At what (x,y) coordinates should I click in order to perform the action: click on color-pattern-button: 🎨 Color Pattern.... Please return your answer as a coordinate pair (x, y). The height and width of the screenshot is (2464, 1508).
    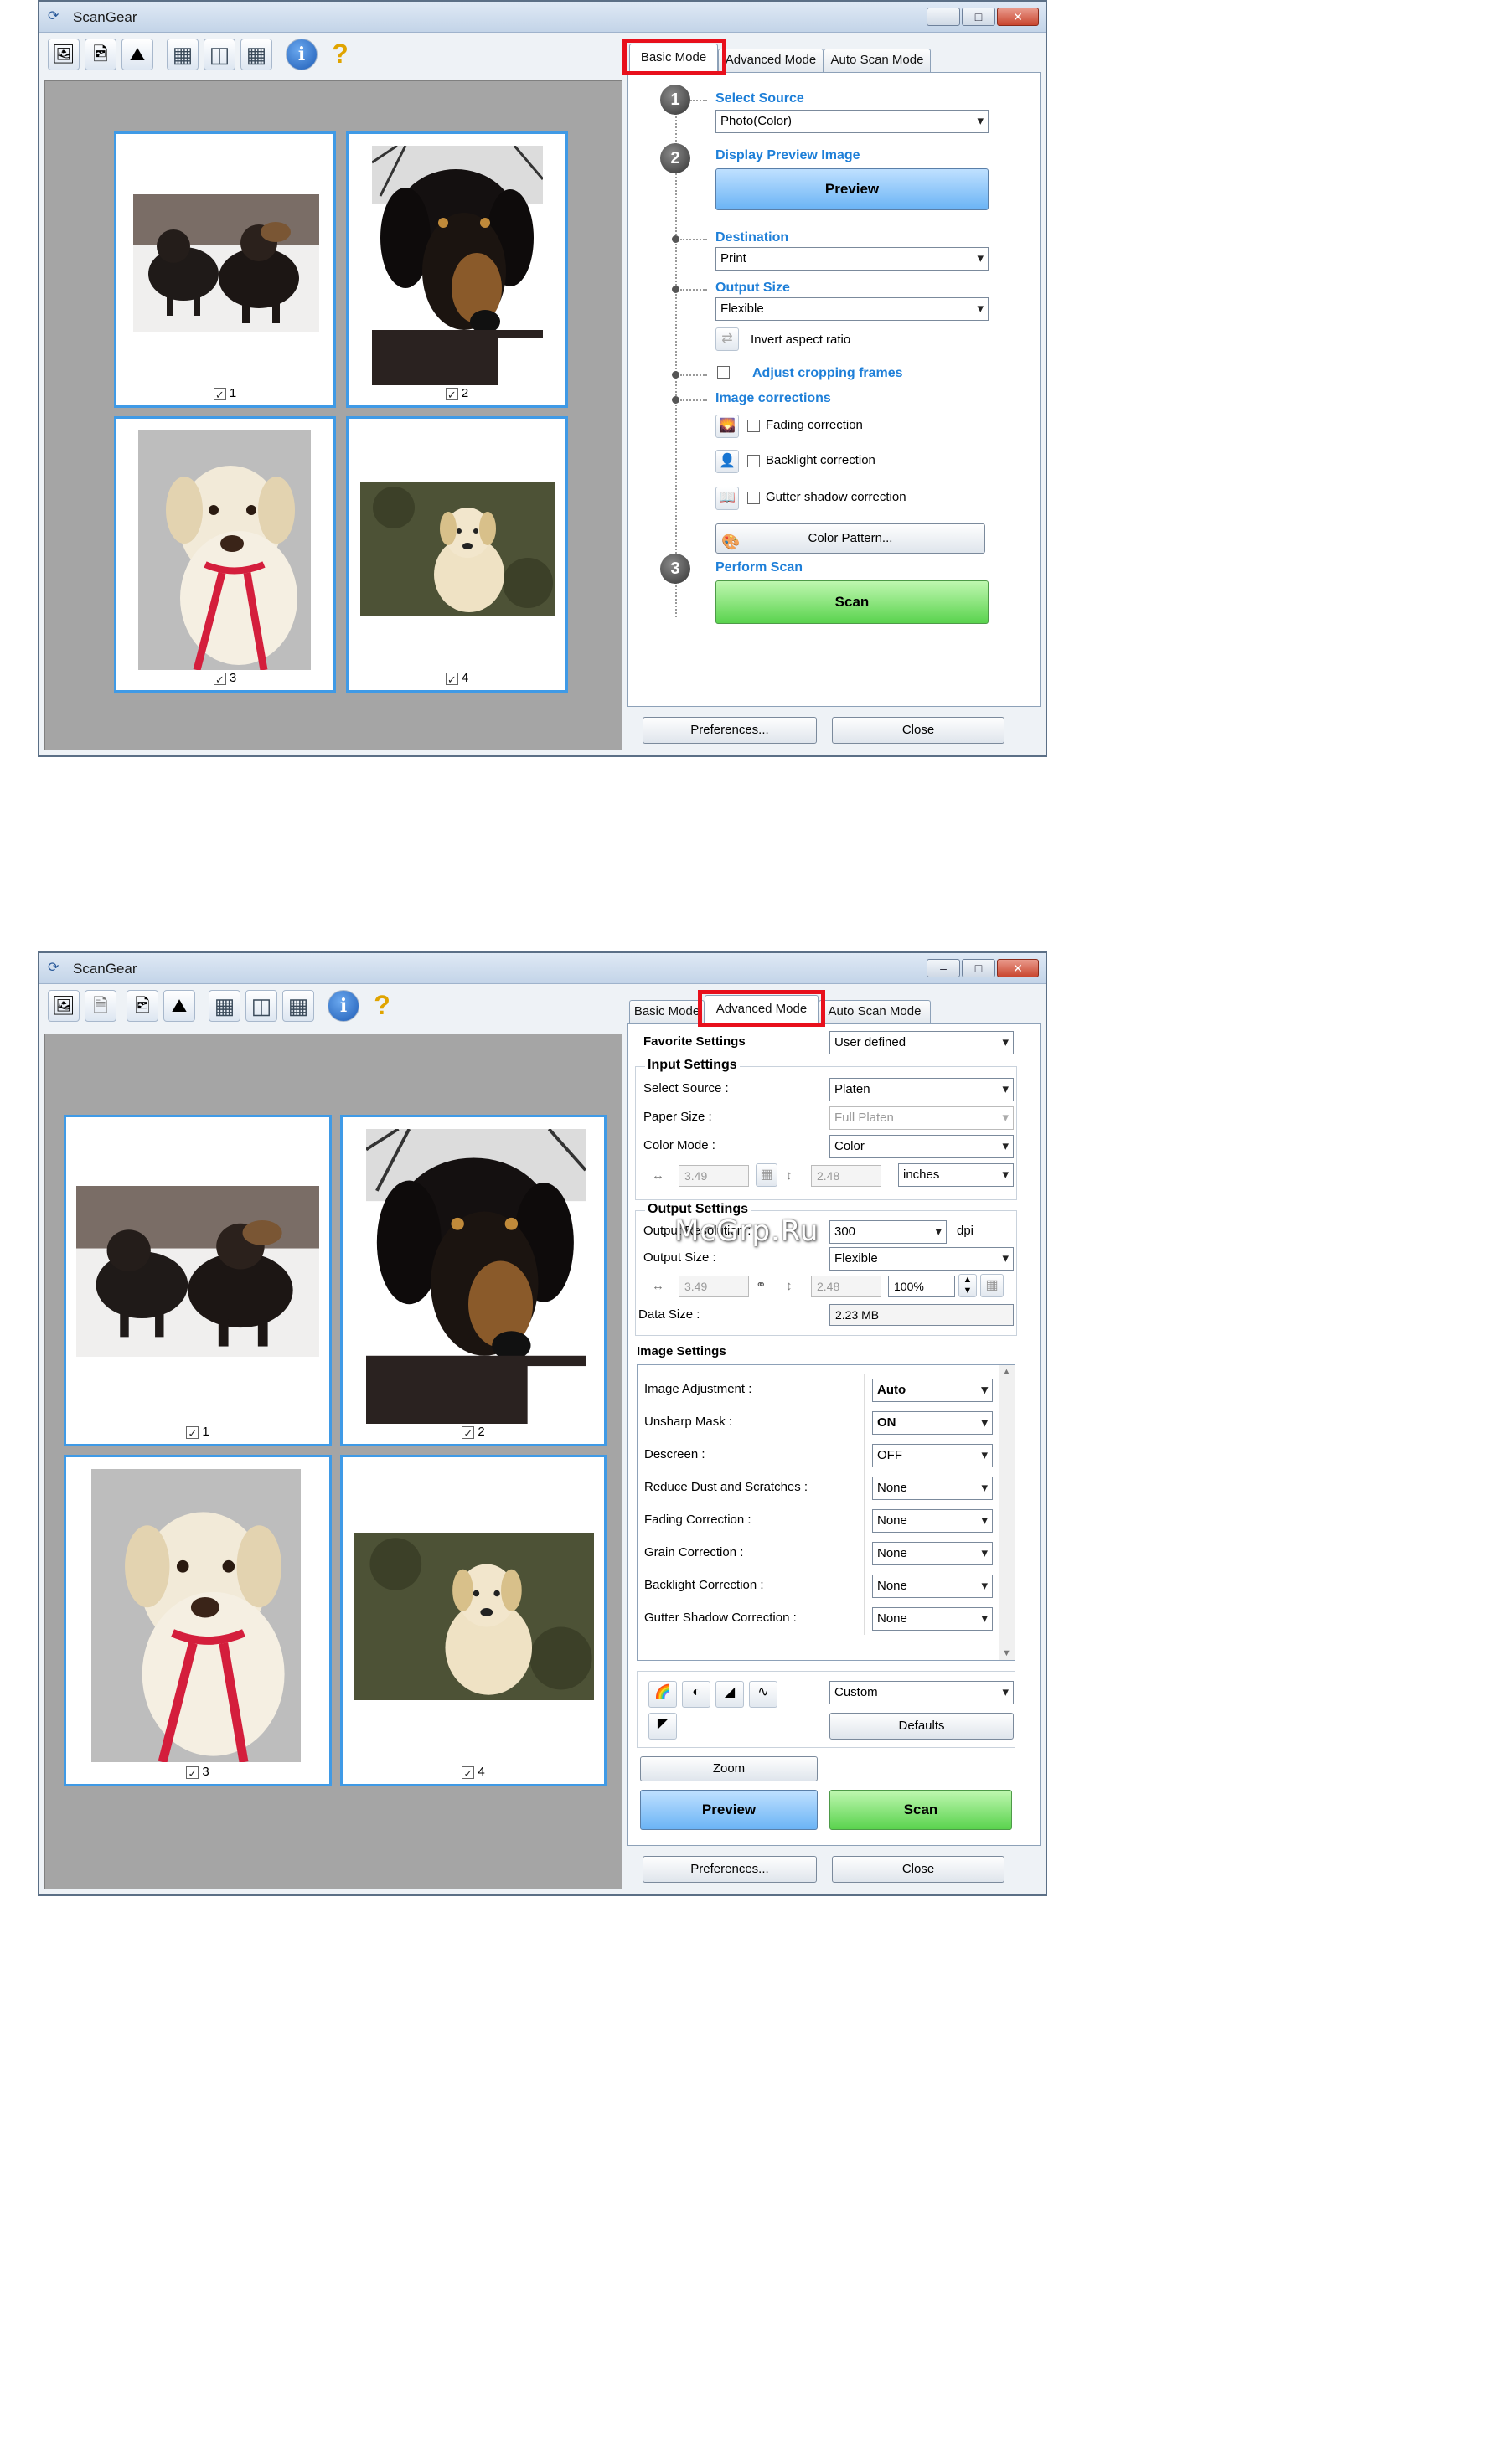
    Looking at the image, I should click on (850, 538).